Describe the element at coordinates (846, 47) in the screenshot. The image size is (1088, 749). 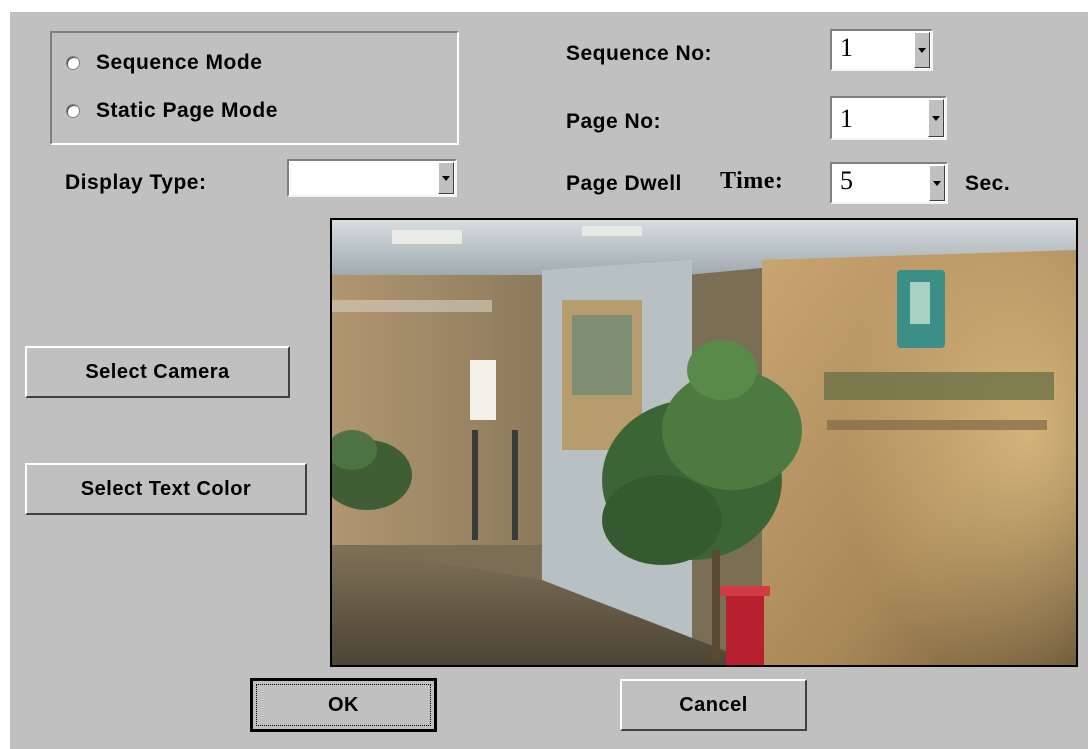
I see `sequence-no-value: 1` at that location.